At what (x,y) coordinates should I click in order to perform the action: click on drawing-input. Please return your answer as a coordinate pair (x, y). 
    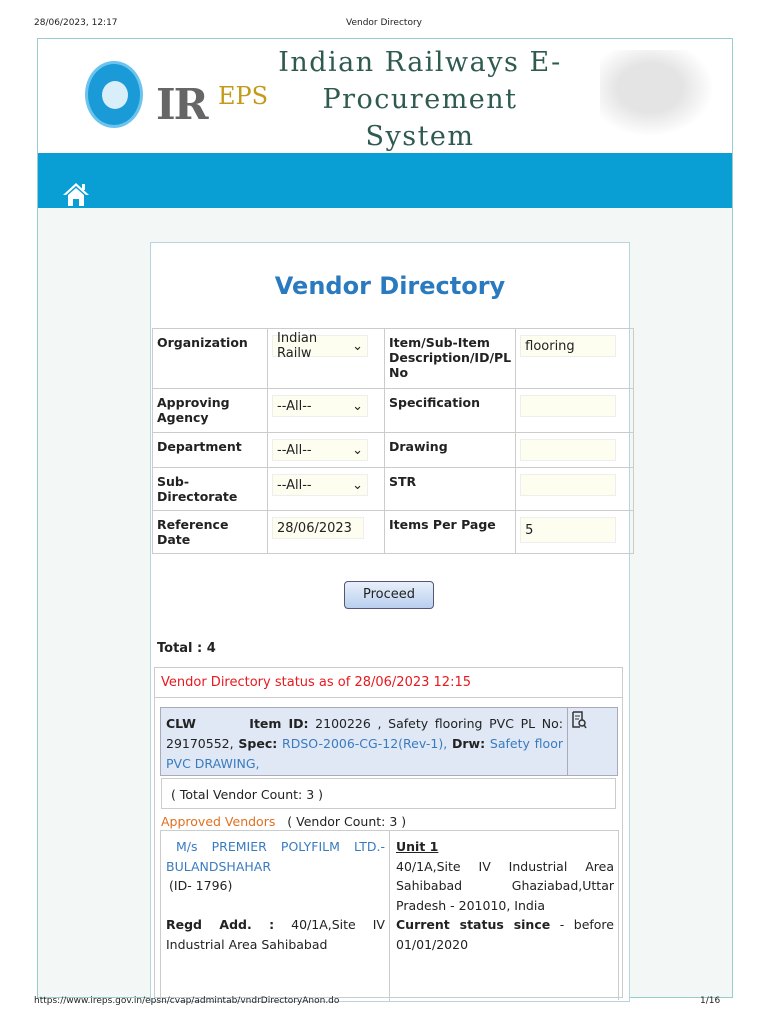
    Looking at the image, I should click on (568, 450).